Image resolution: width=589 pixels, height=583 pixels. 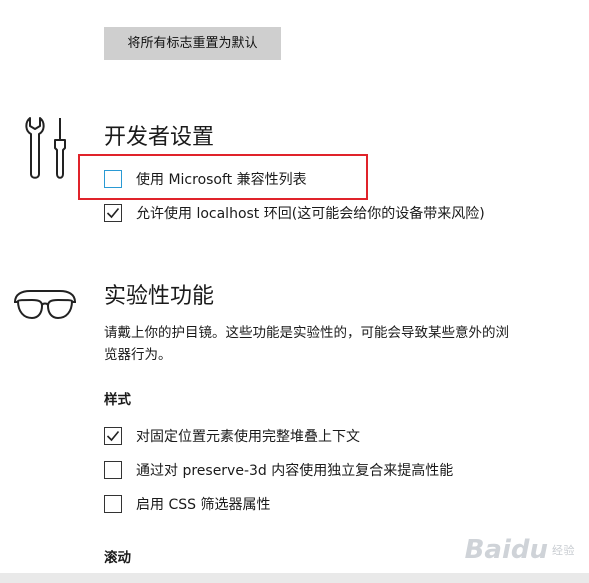 I want to click on reset-flags-button: 将所有标志重置为默认, so click(x=192, y=43).